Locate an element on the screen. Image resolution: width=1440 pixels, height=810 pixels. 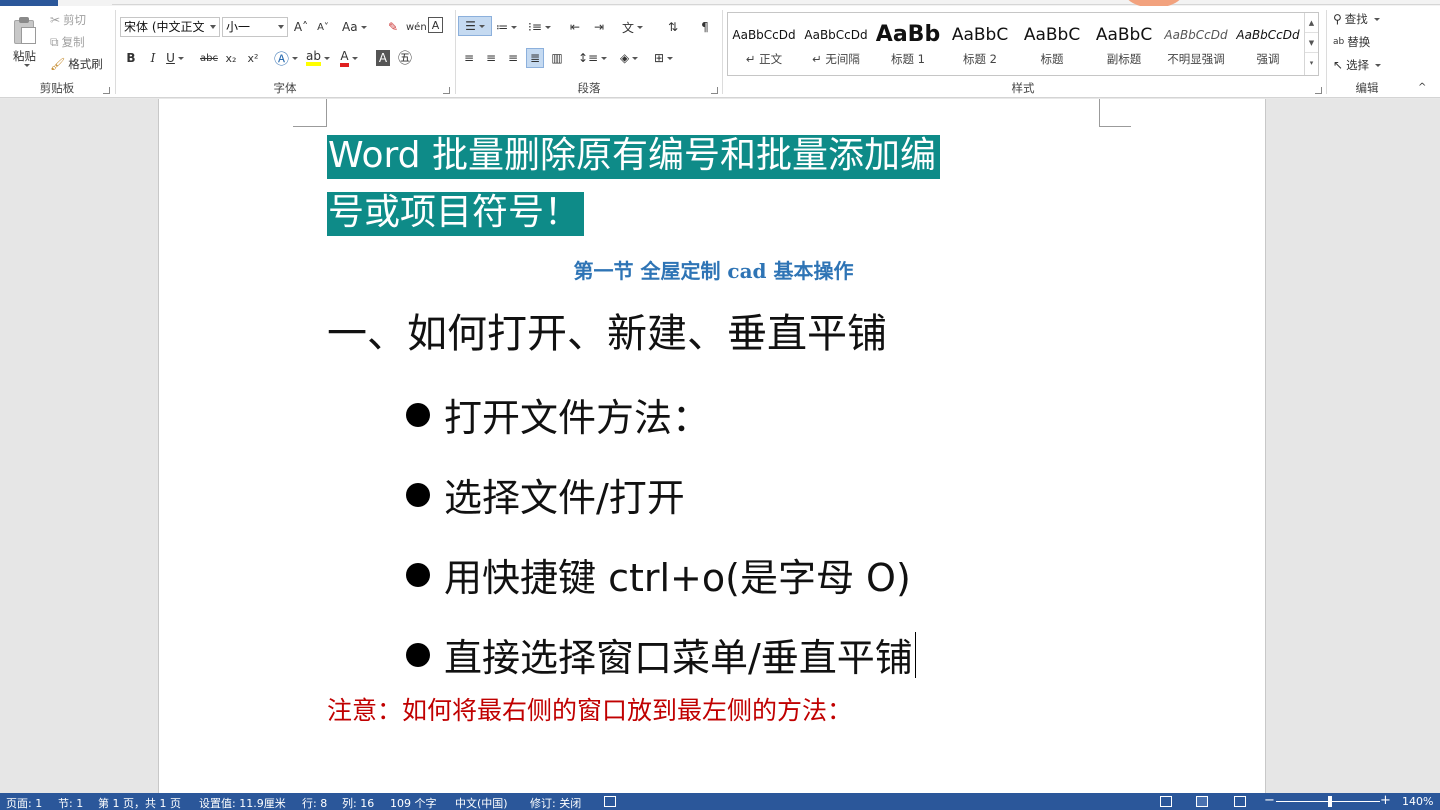
numbered-list-icon: ≔ is located at coordinates (502, 27).